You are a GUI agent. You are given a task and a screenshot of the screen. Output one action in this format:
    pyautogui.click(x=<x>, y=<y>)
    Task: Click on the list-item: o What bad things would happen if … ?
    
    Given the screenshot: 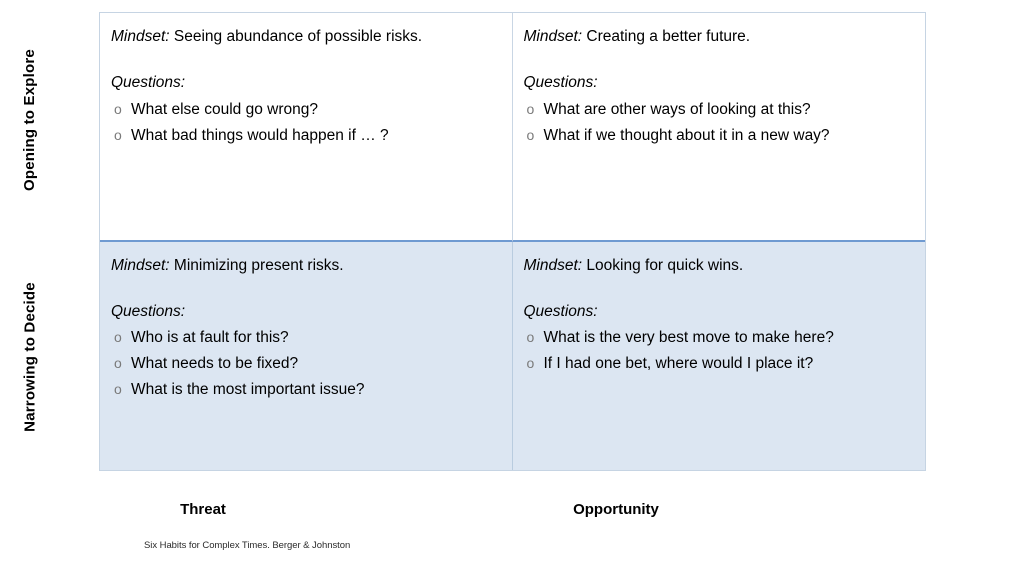 What is the action you would take?
    pyautogui.click(x=305, y=136)
    